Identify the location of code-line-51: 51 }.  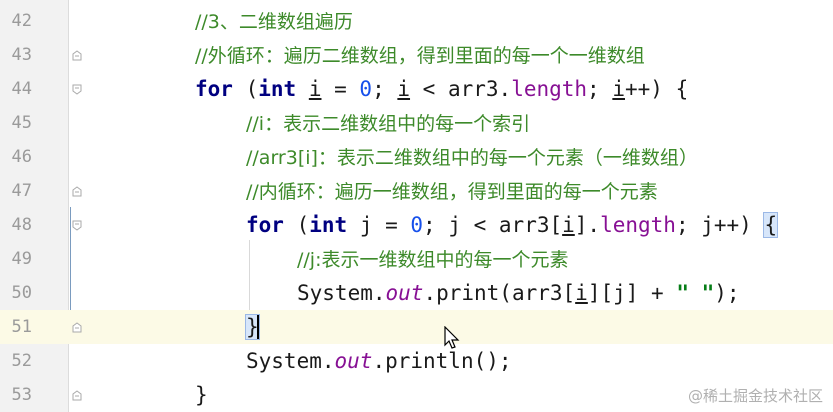
(416, 327).